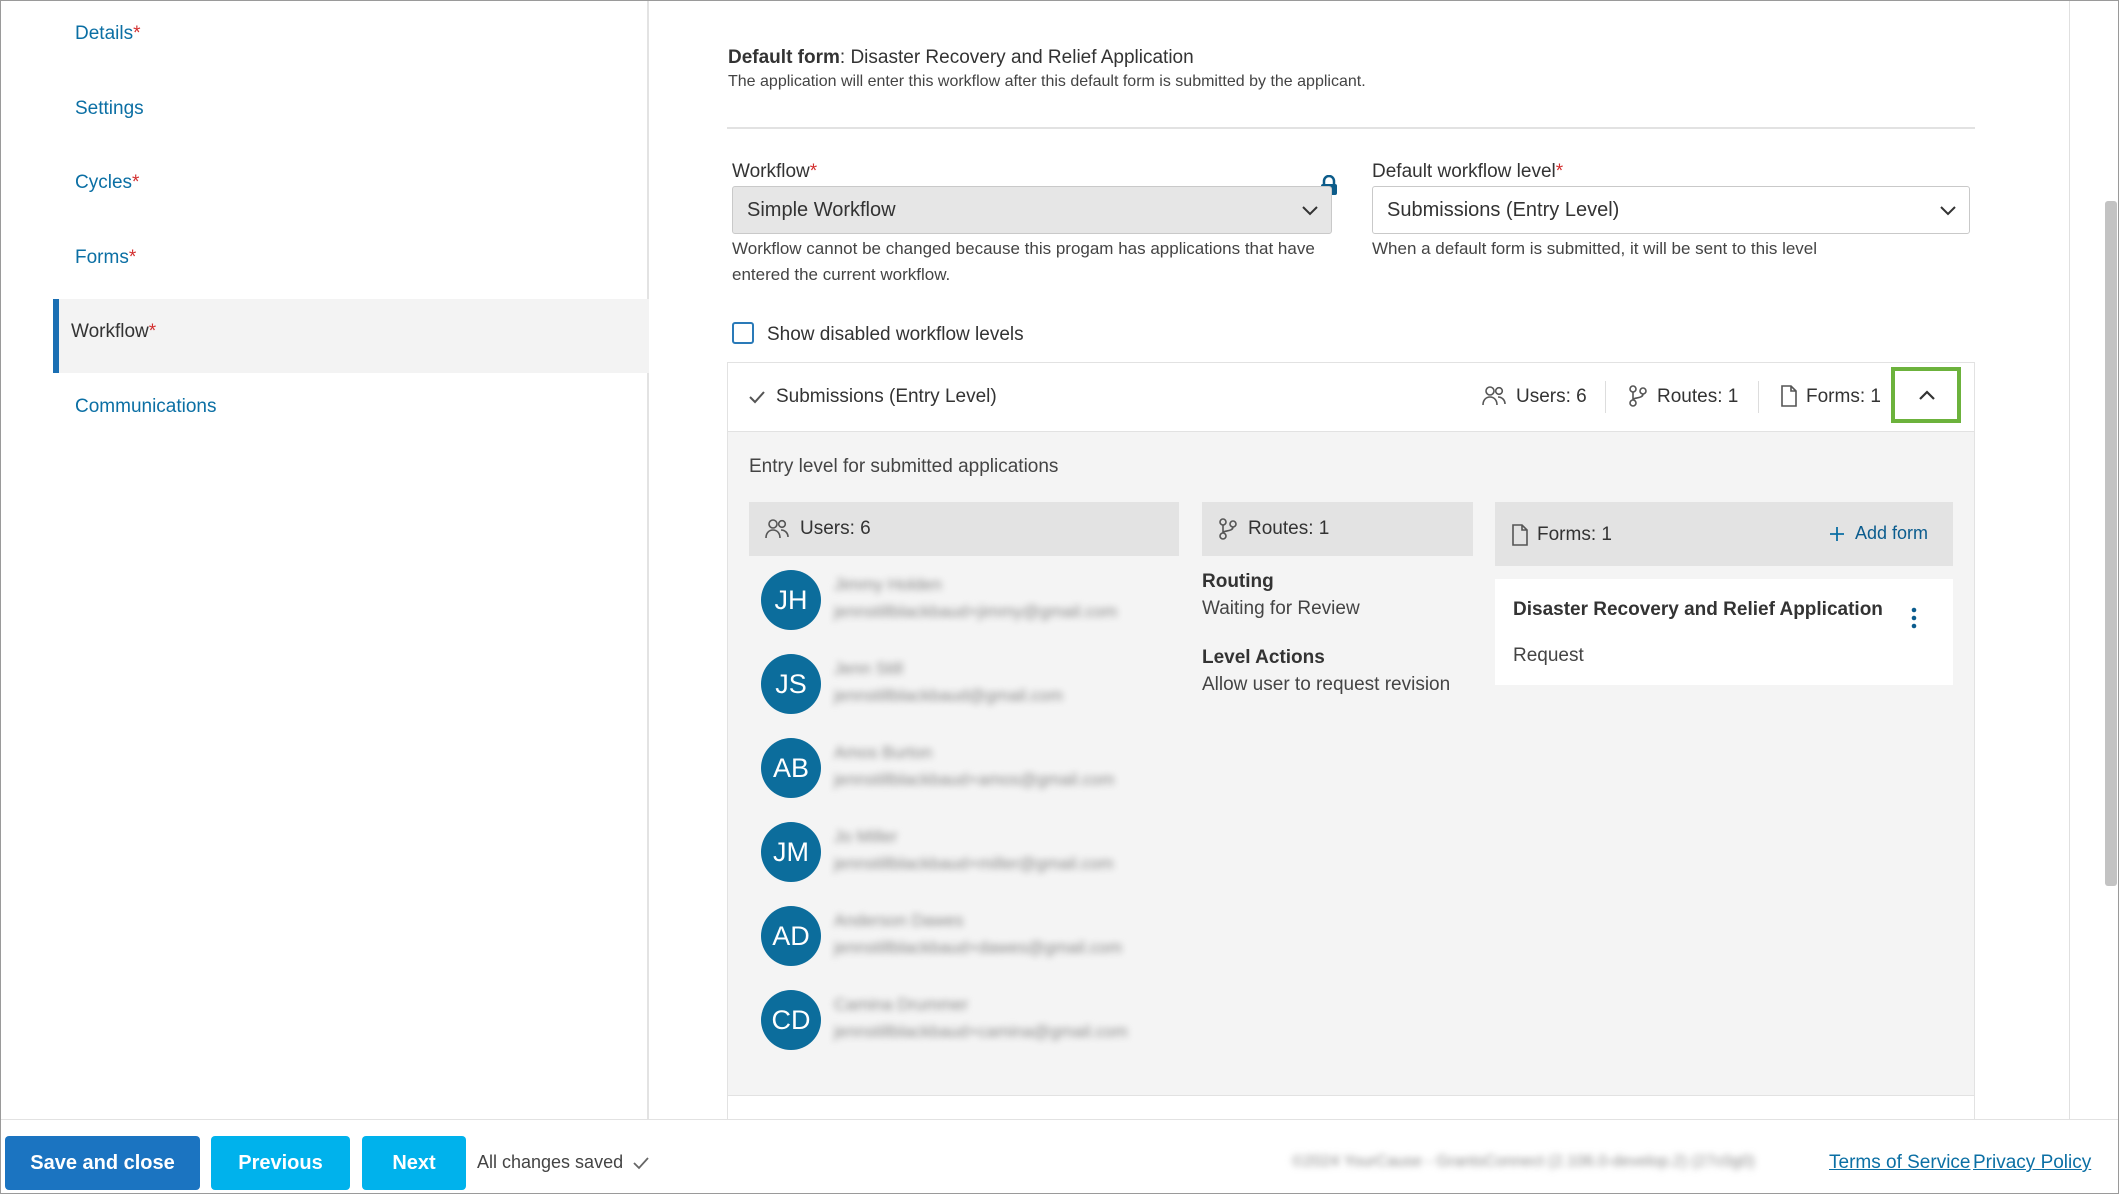  What do you see at coordinates (791, 1020) in the screenshot?
I see `avatar: CD` at bounding box center [791, 1020].